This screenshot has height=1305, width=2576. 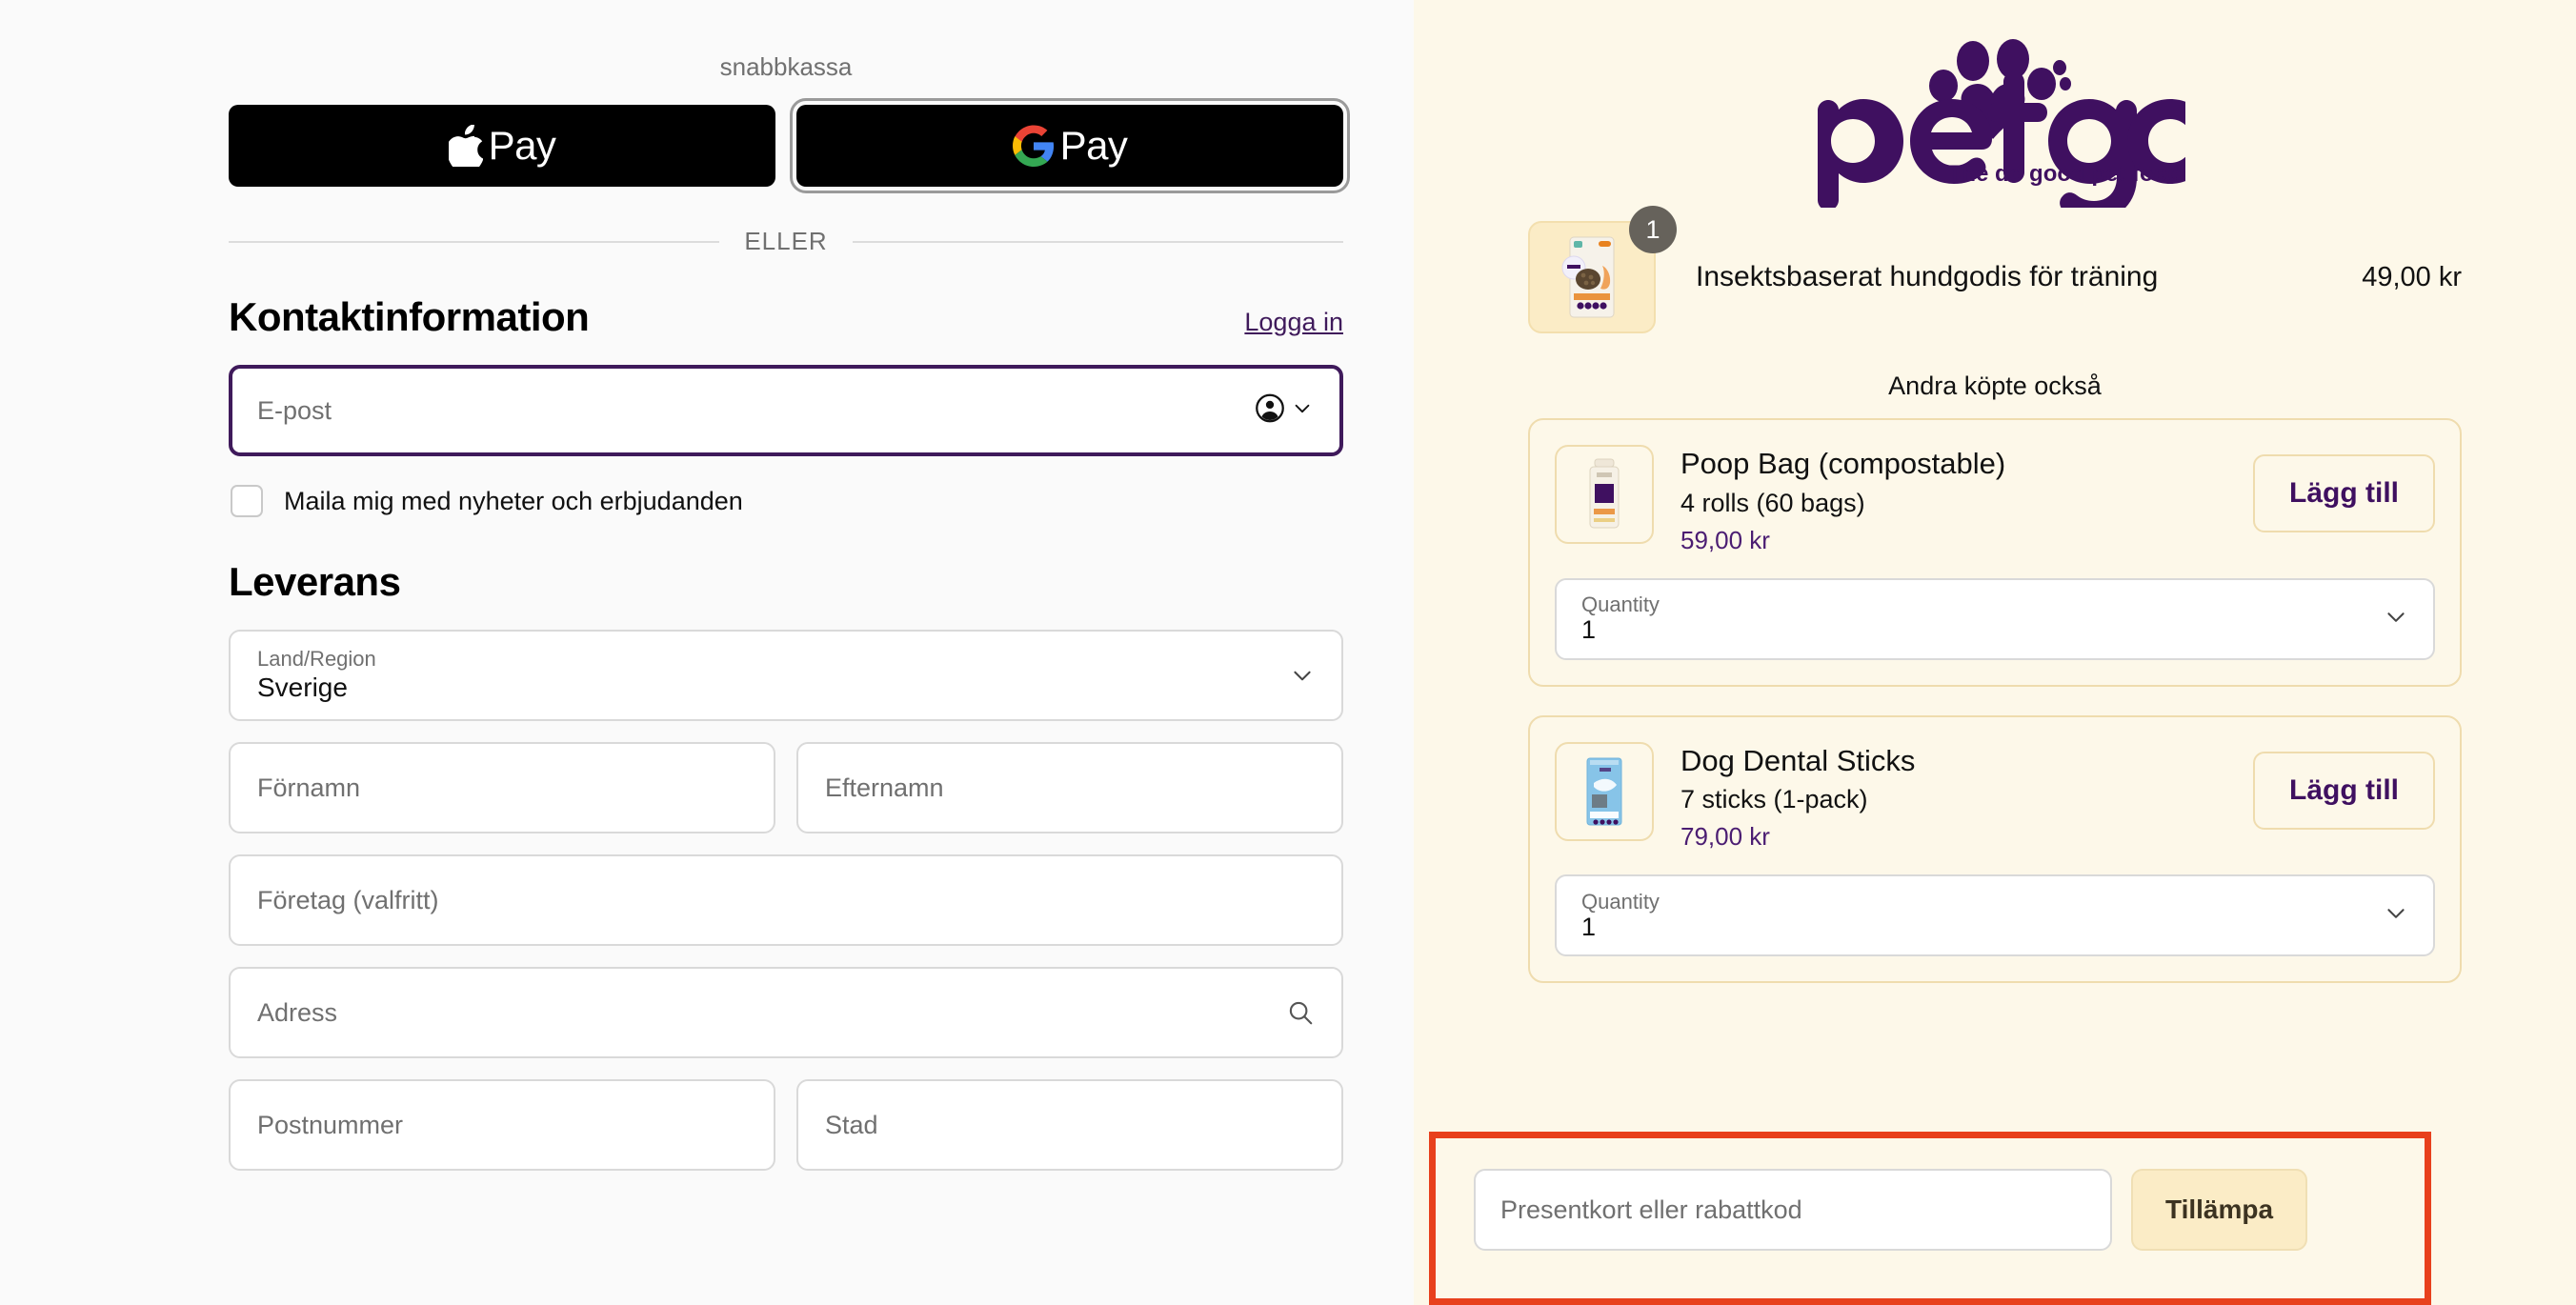 I want to click on contact-section-title: Kontaktinformation, so click(x=409, y=316).